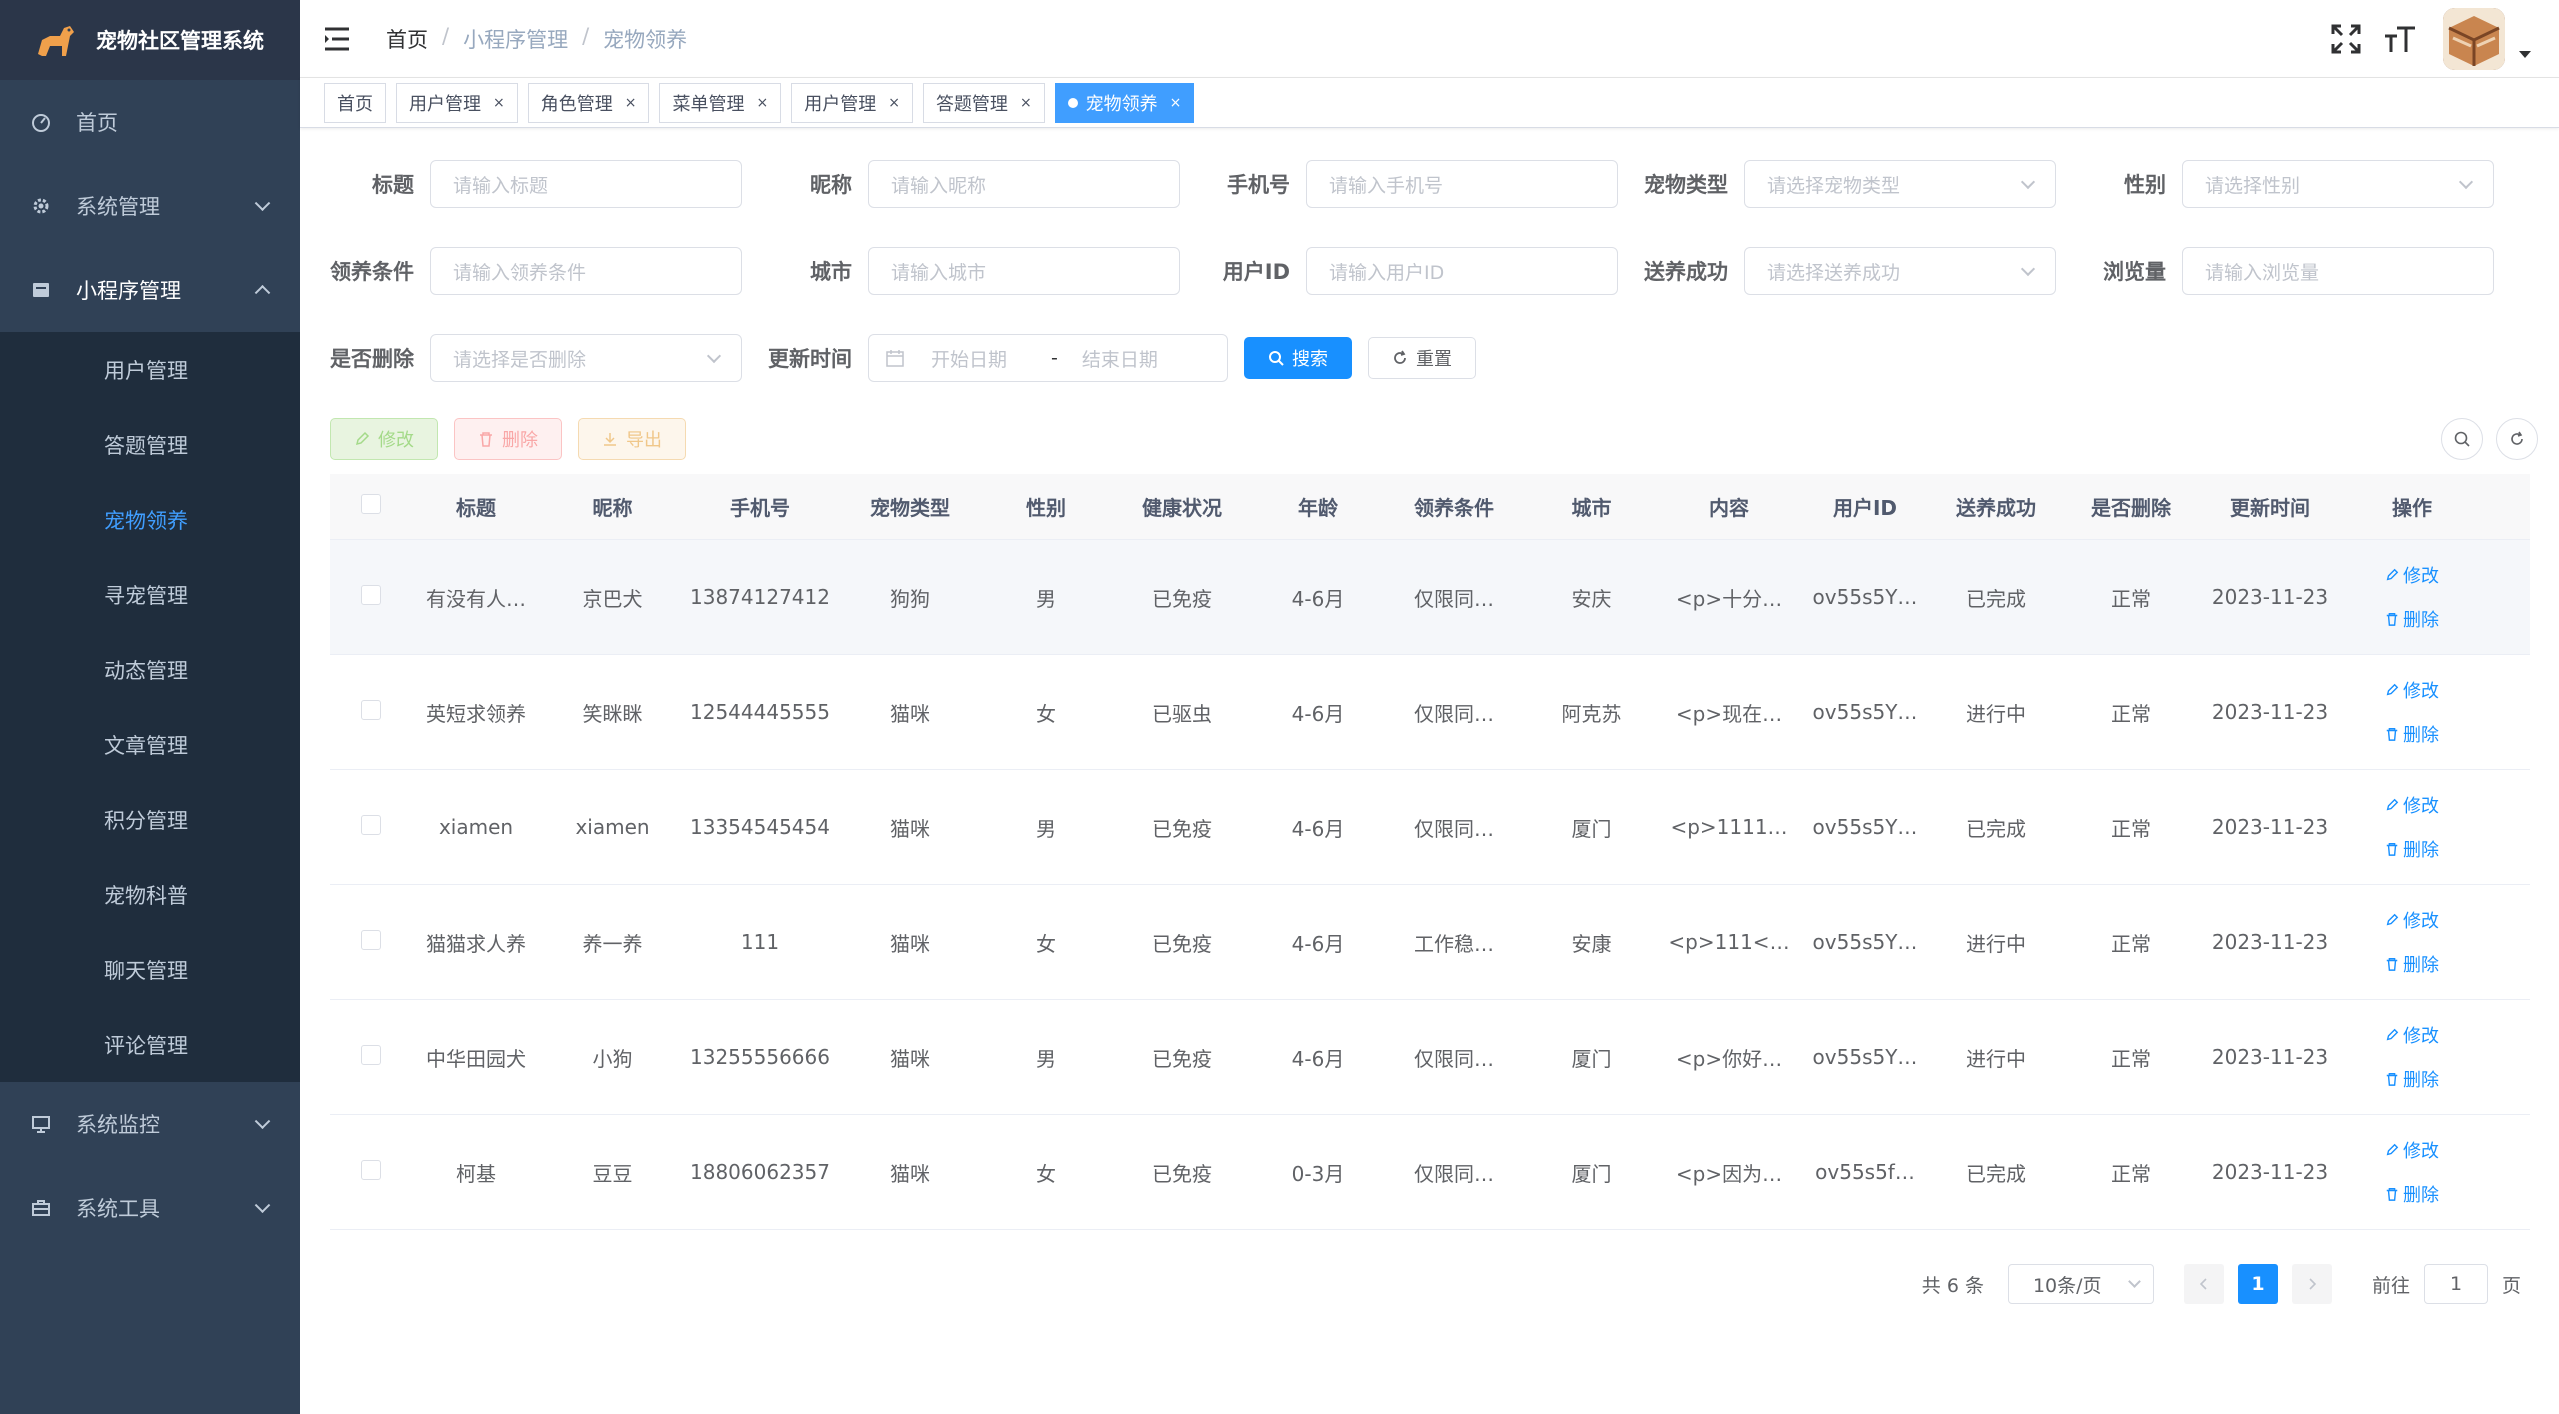  What do you see at coordinates (2270, 1172) in the screenshot?
I see `cell-update-time: 2023-11-23` at bounding box center [2270, 1172].